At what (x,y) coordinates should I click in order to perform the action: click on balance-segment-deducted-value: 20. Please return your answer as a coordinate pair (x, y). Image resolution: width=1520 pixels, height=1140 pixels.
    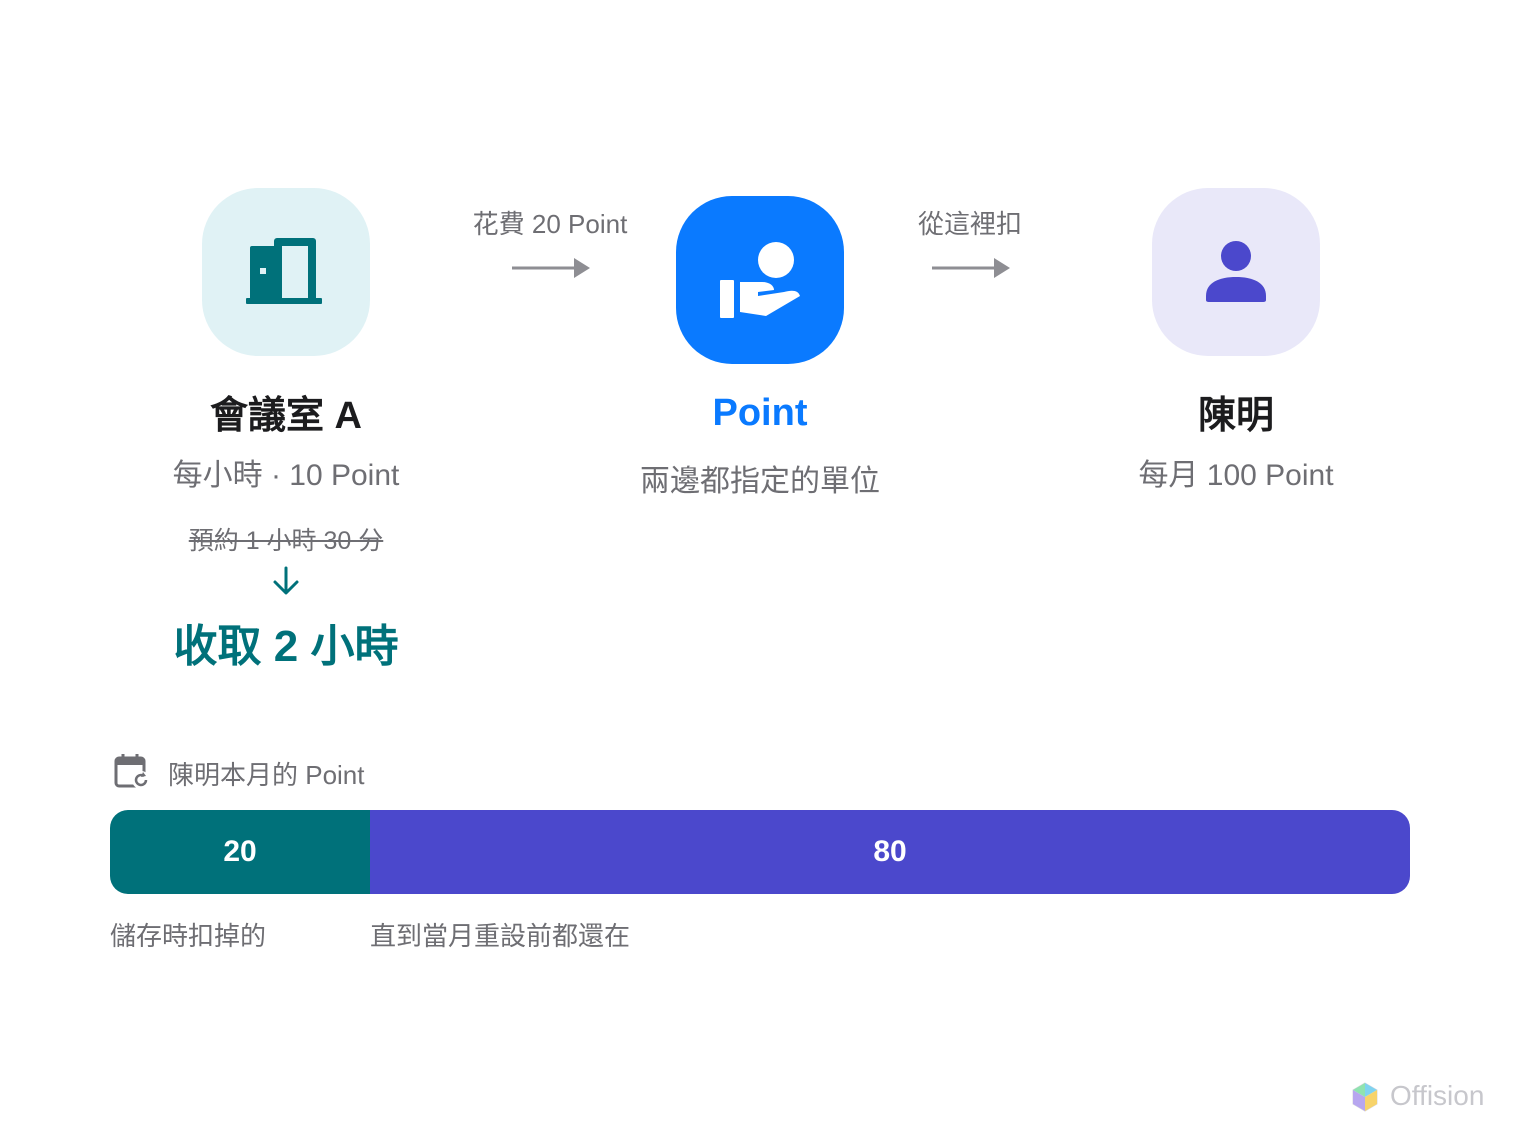
    Looking at the image, I should click on (240, 851).